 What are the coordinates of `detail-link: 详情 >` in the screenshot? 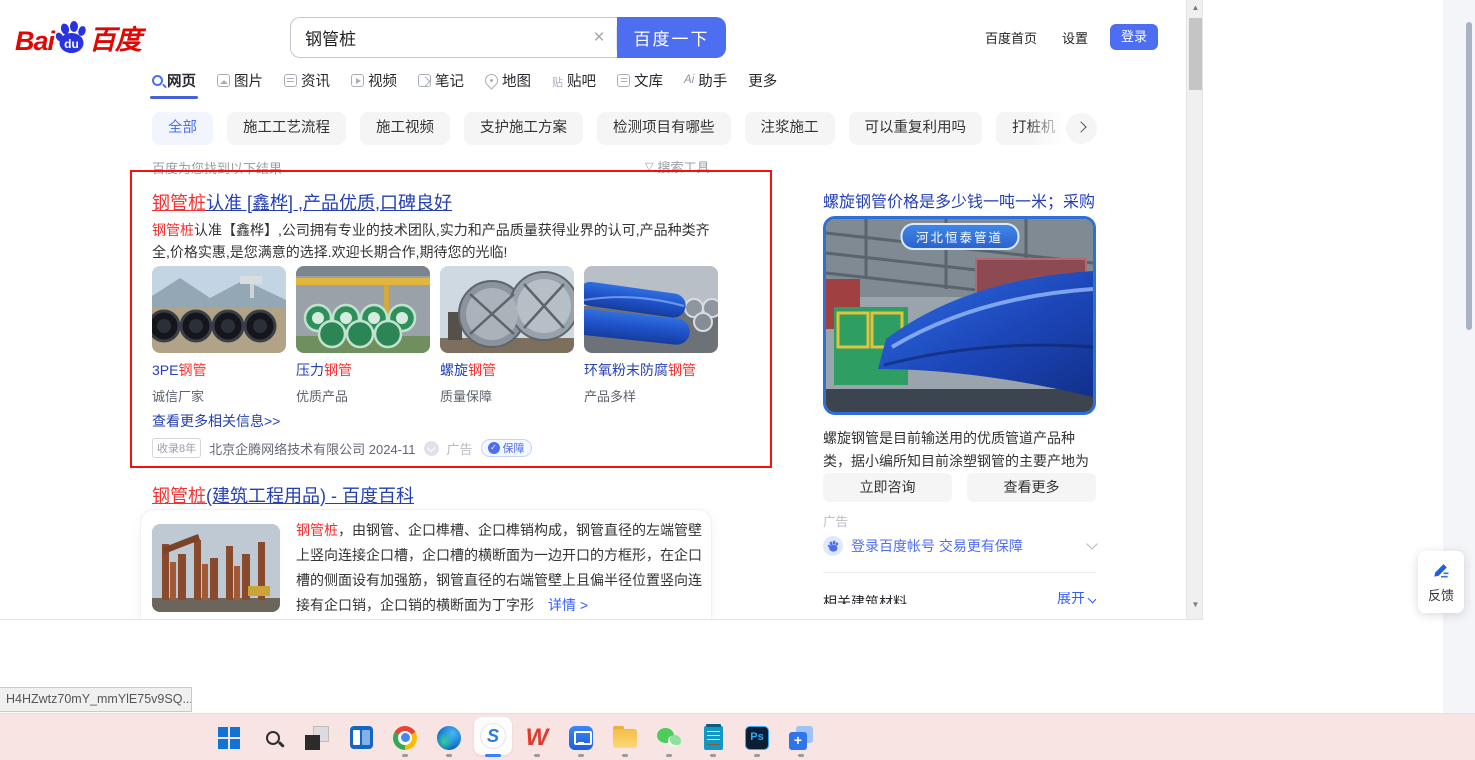 It's located at (568, 605).